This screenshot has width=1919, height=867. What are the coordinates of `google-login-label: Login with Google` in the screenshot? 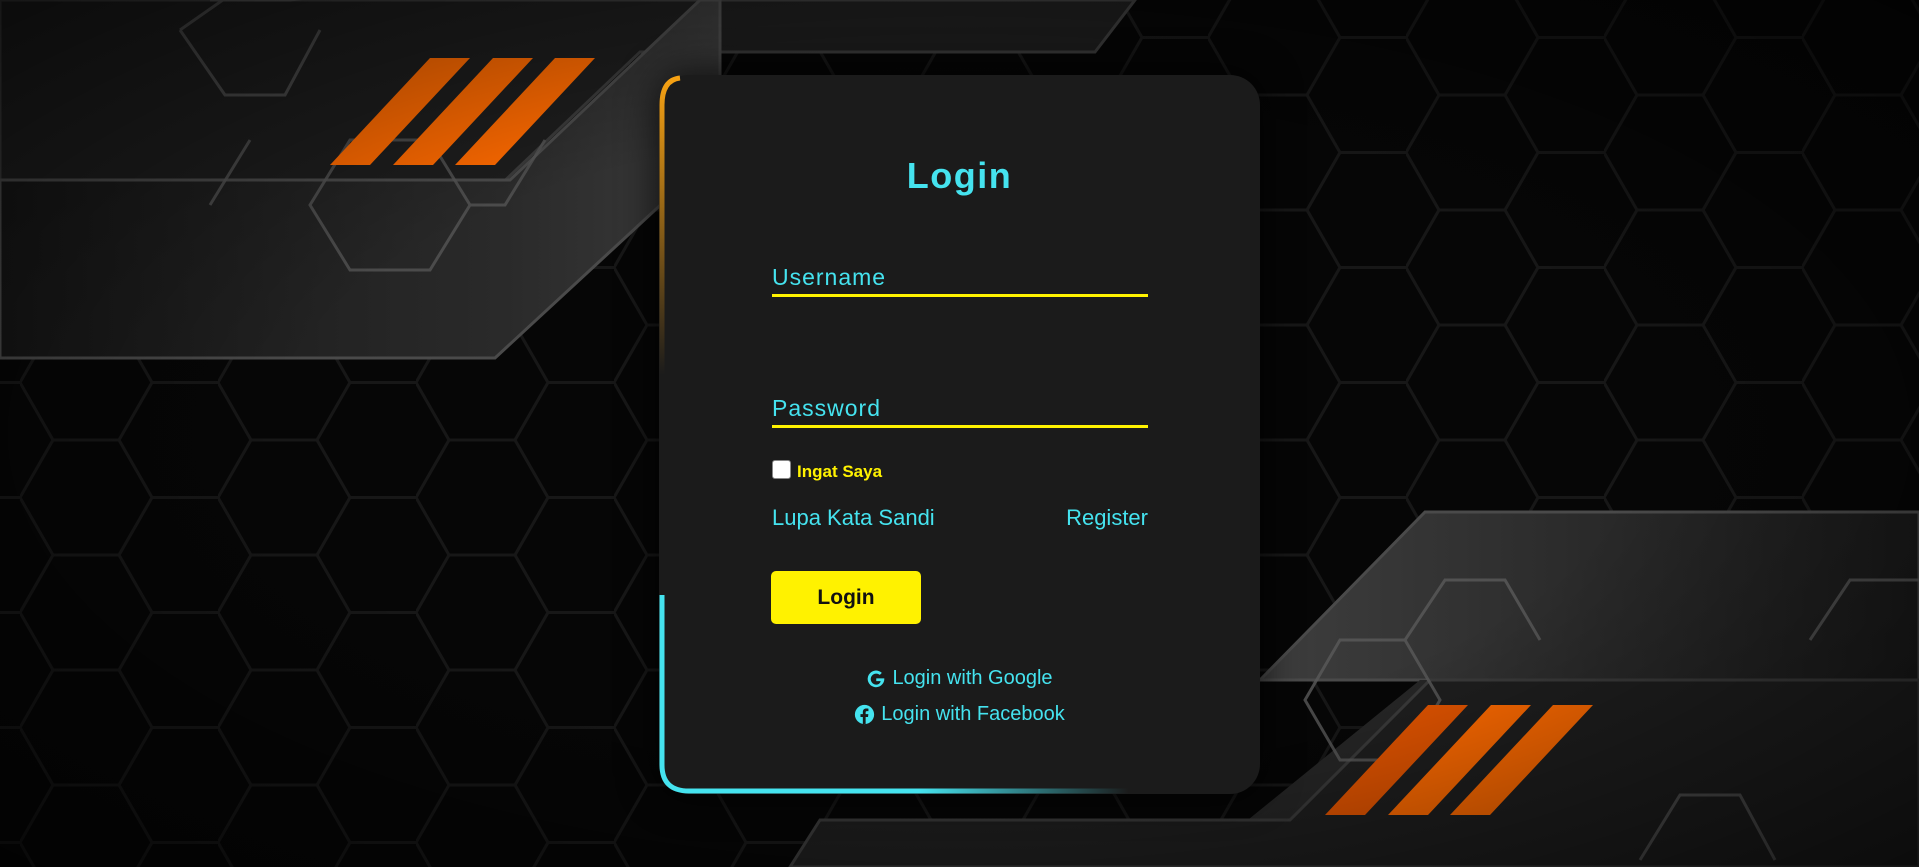 It's located at (972, 678).